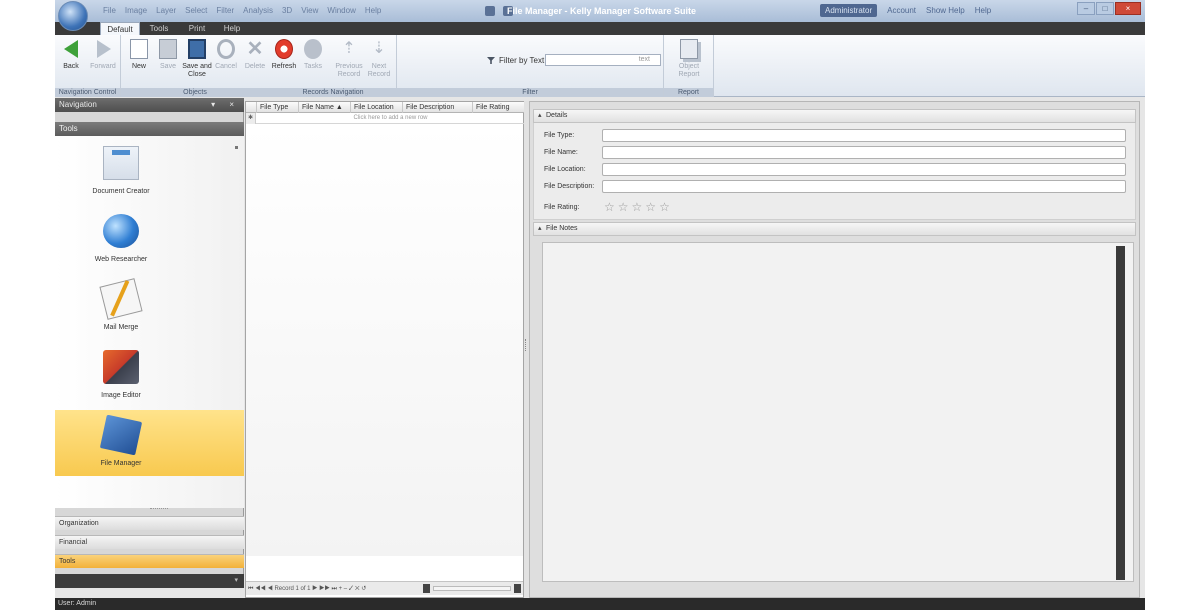  I want to click on navigation-header: Navigation ▾ ×, so click(149, 105).